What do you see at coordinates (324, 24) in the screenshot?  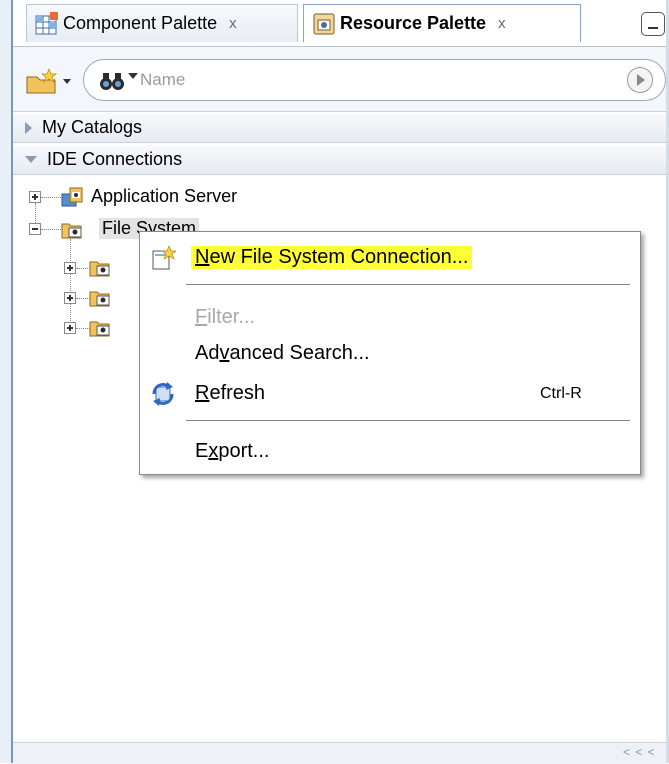 I see `resource-palette-icon` at bounding box center [324, 24].